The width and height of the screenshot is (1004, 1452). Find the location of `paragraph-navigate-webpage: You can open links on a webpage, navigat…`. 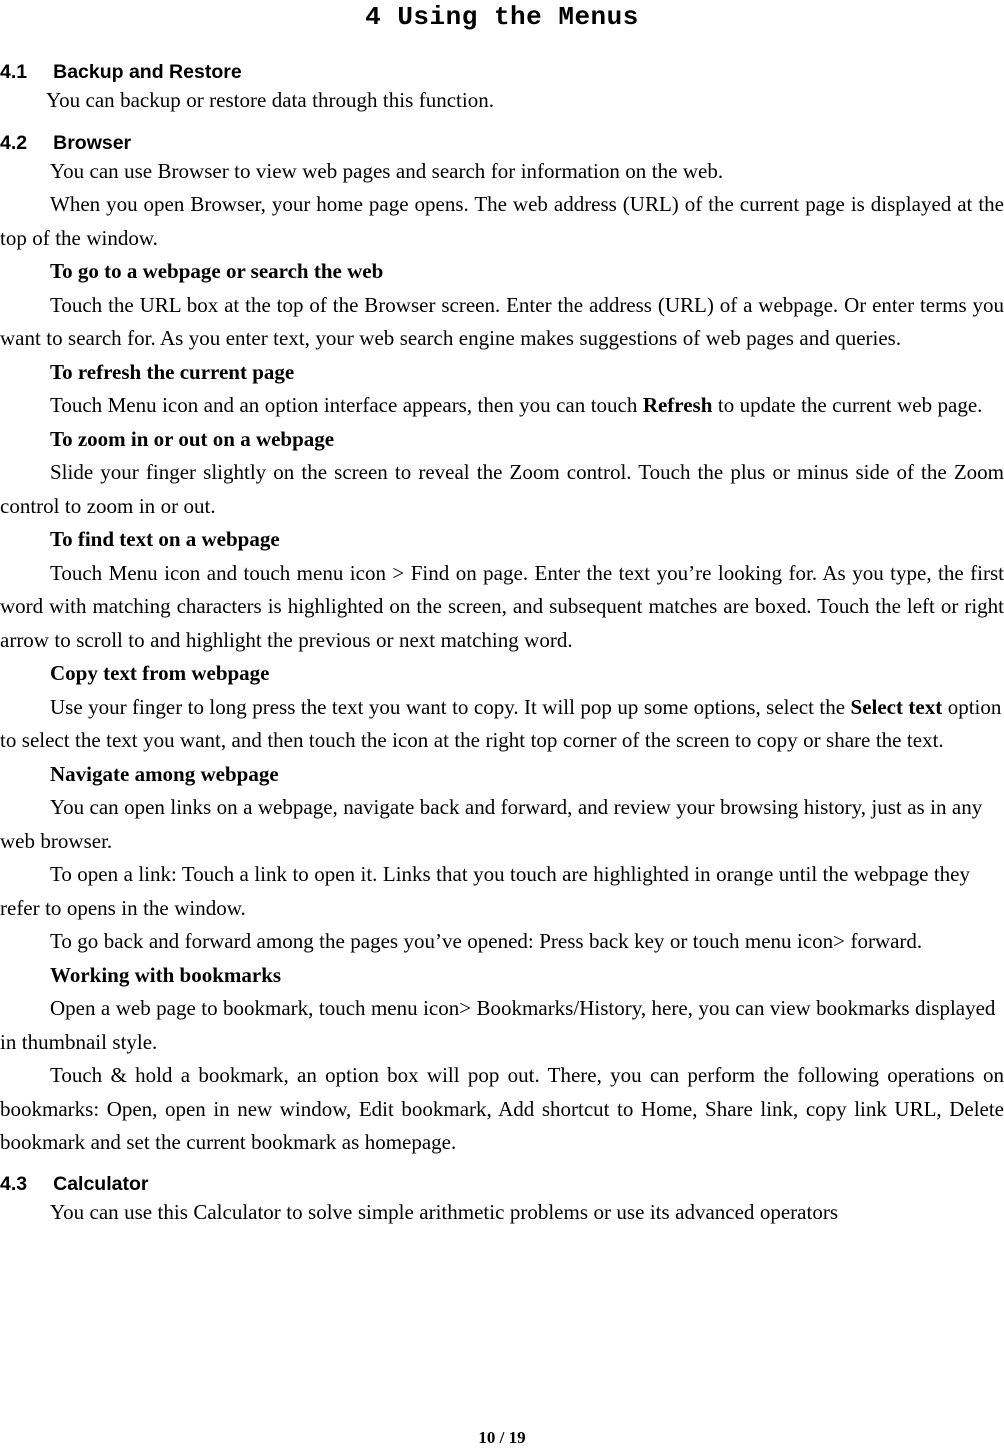

paragraph-navigate-webpage: You can open links on a webpage, navigat… is located at coordinates (502, 824).